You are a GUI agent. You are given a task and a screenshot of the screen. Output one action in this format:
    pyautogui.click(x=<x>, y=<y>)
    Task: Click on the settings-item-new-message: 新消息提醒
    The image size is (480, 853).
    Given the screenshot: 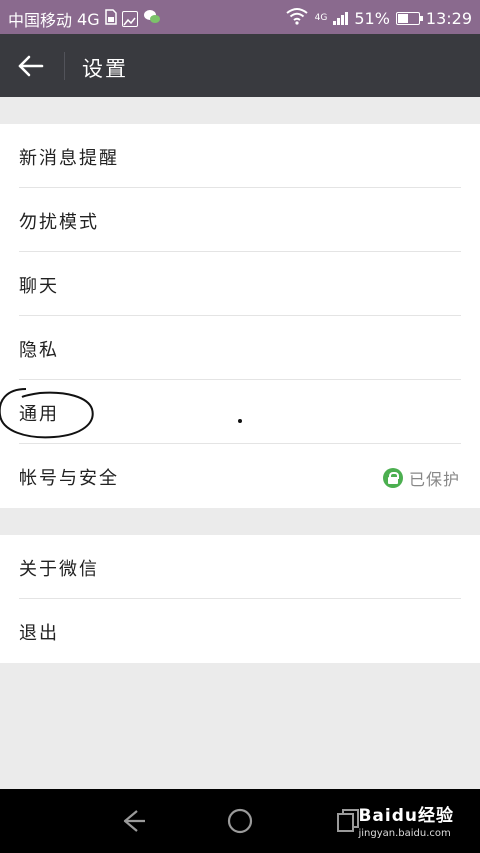 What is the action you would take?
    pyautogui.click(x=240, y=156)
    